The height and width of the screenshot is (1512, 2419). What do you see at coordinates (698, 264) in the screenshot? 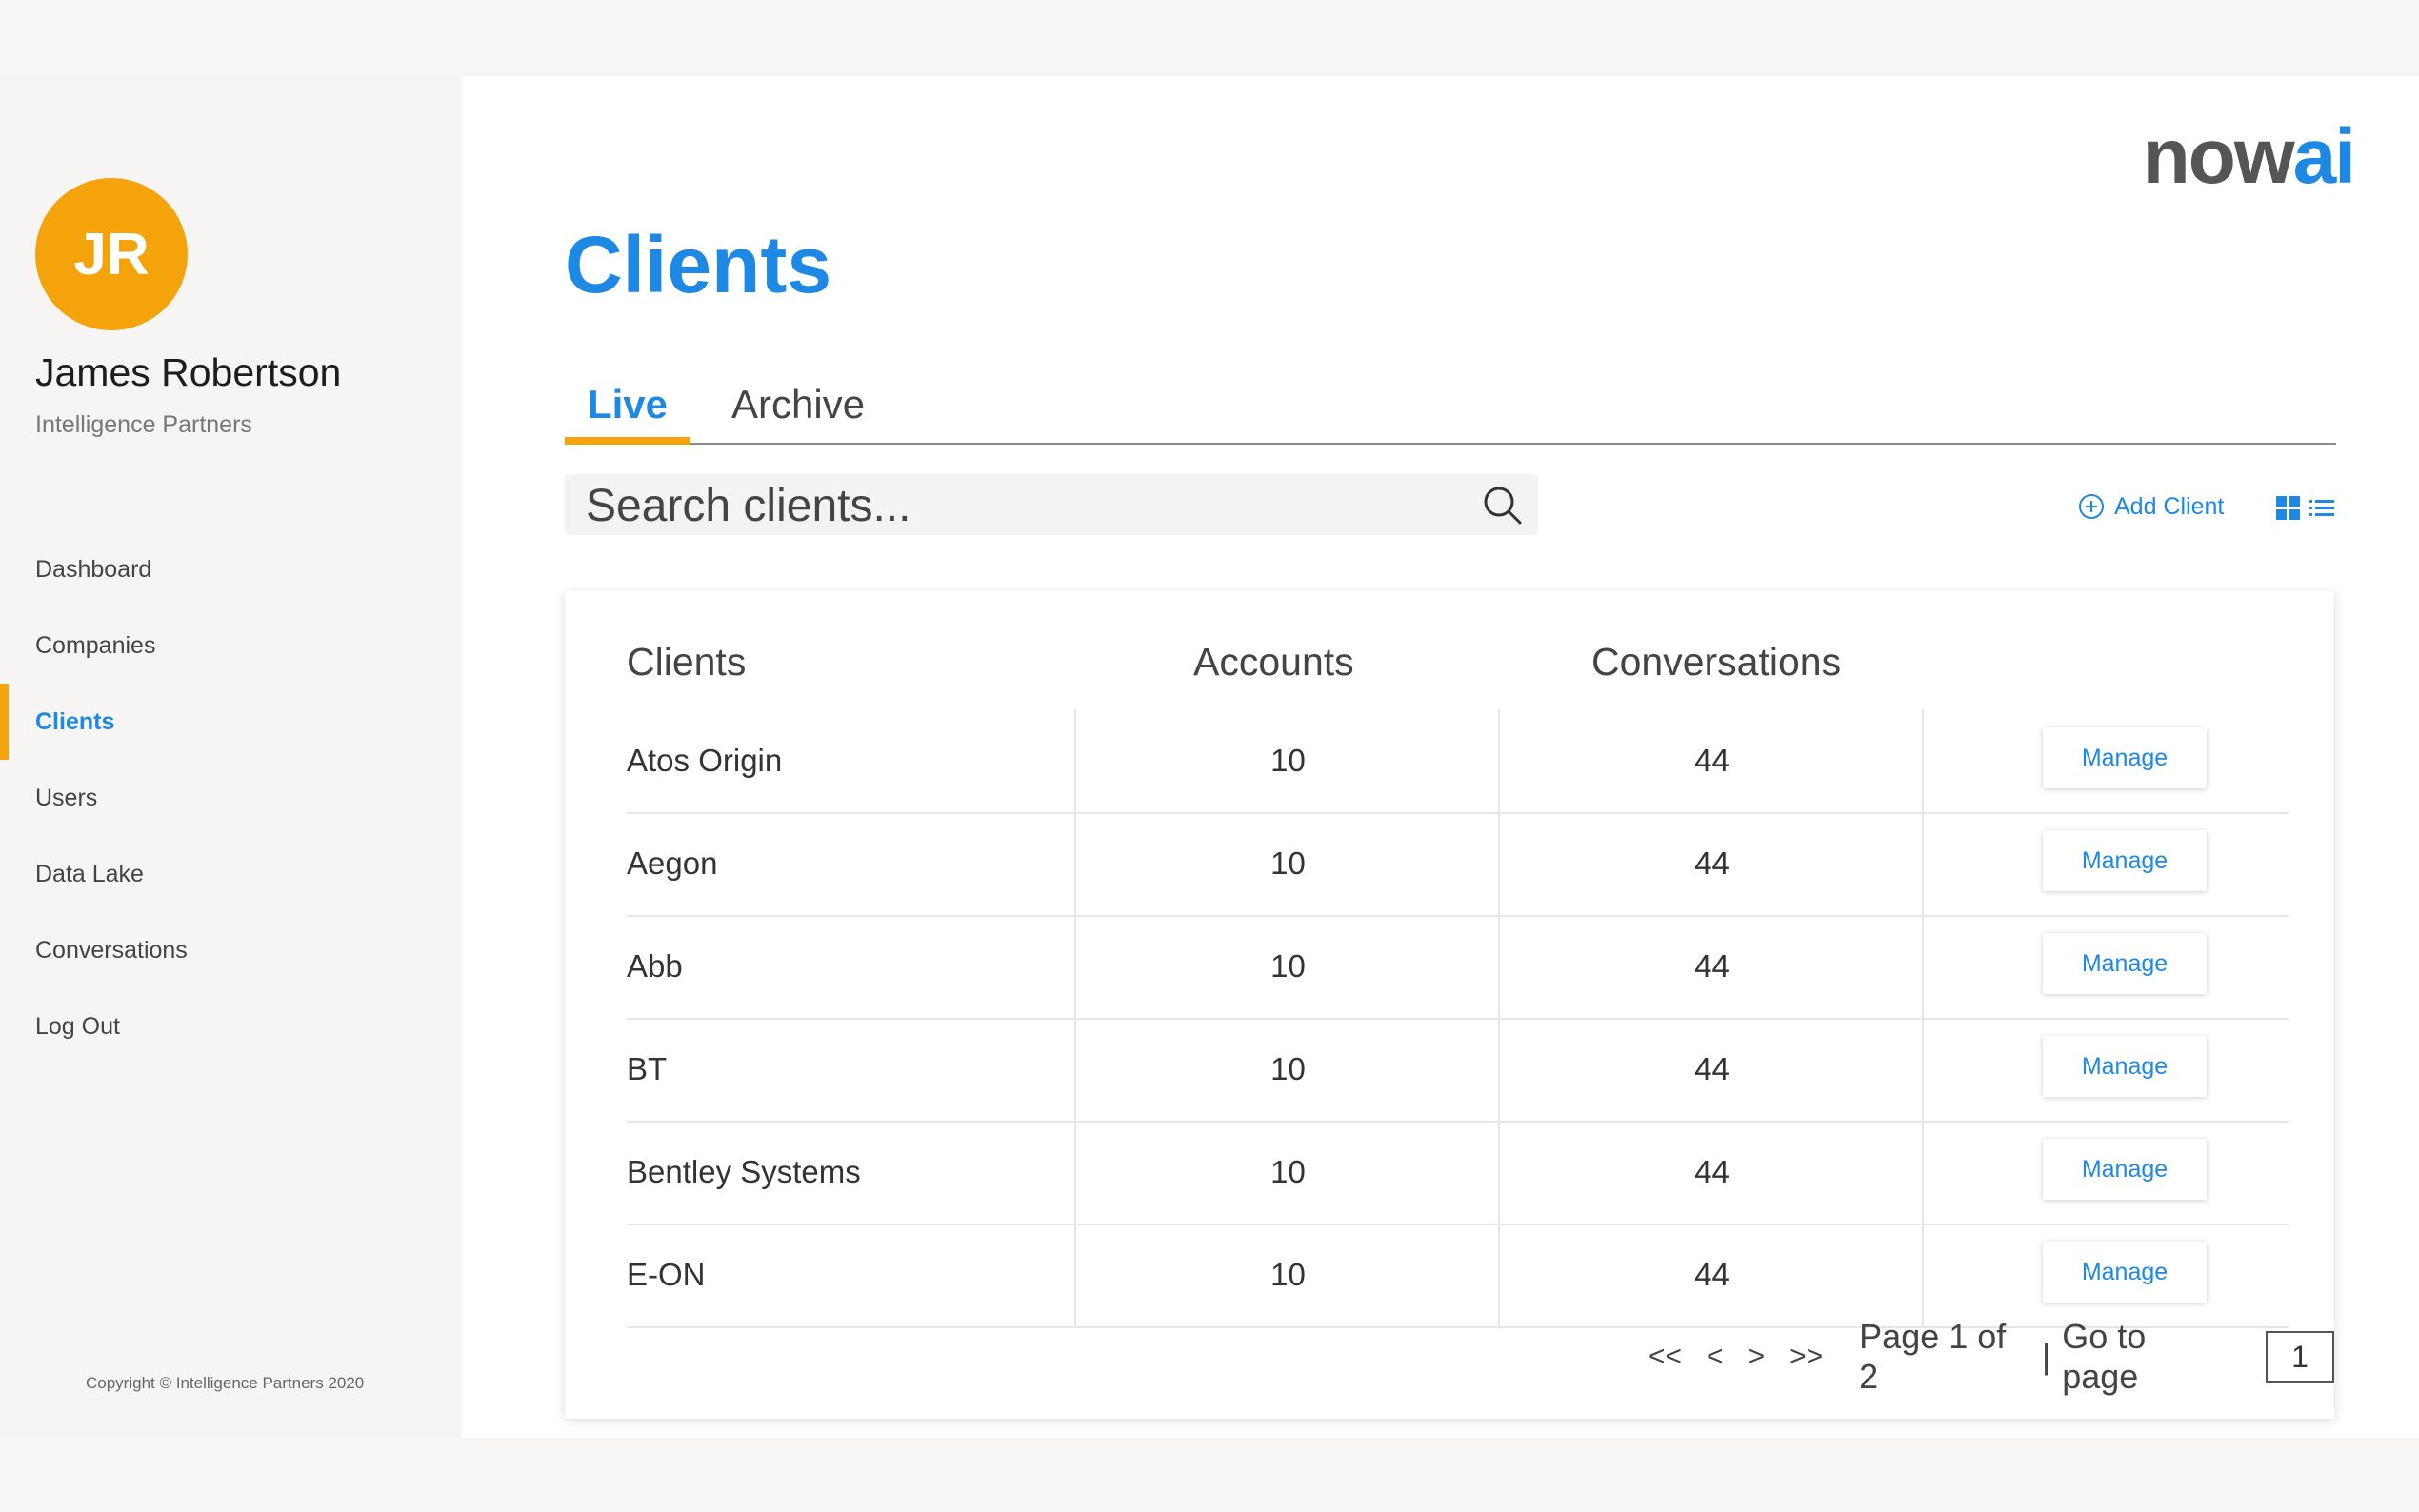
I see `page-title: Clients` at bounding box center [698, 264].